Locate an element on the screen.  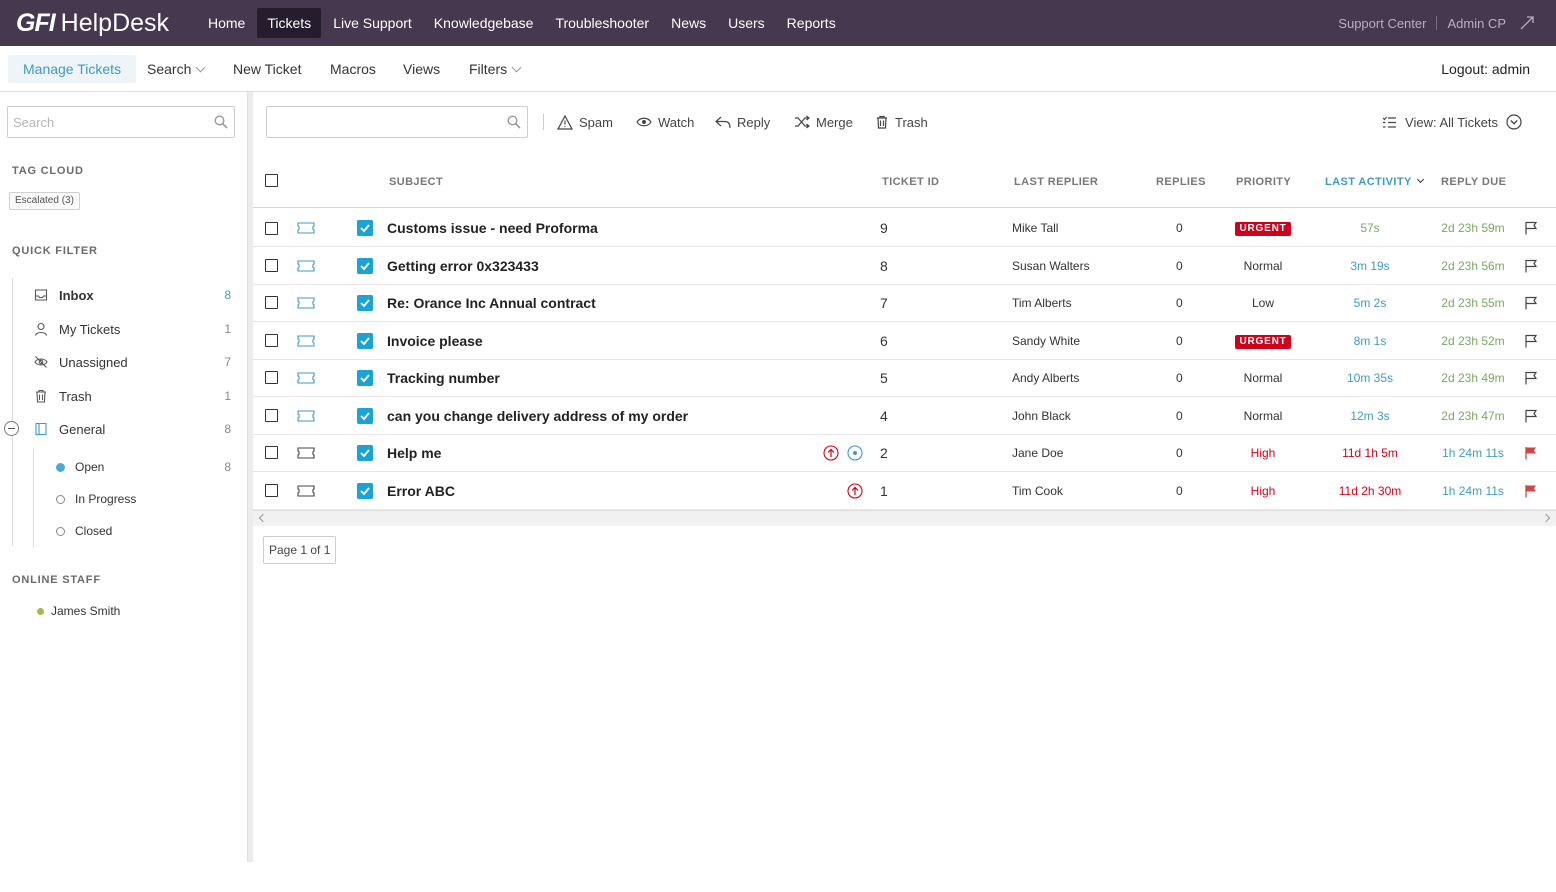
last-activity: 57s is located at coordinates (1370, 228).